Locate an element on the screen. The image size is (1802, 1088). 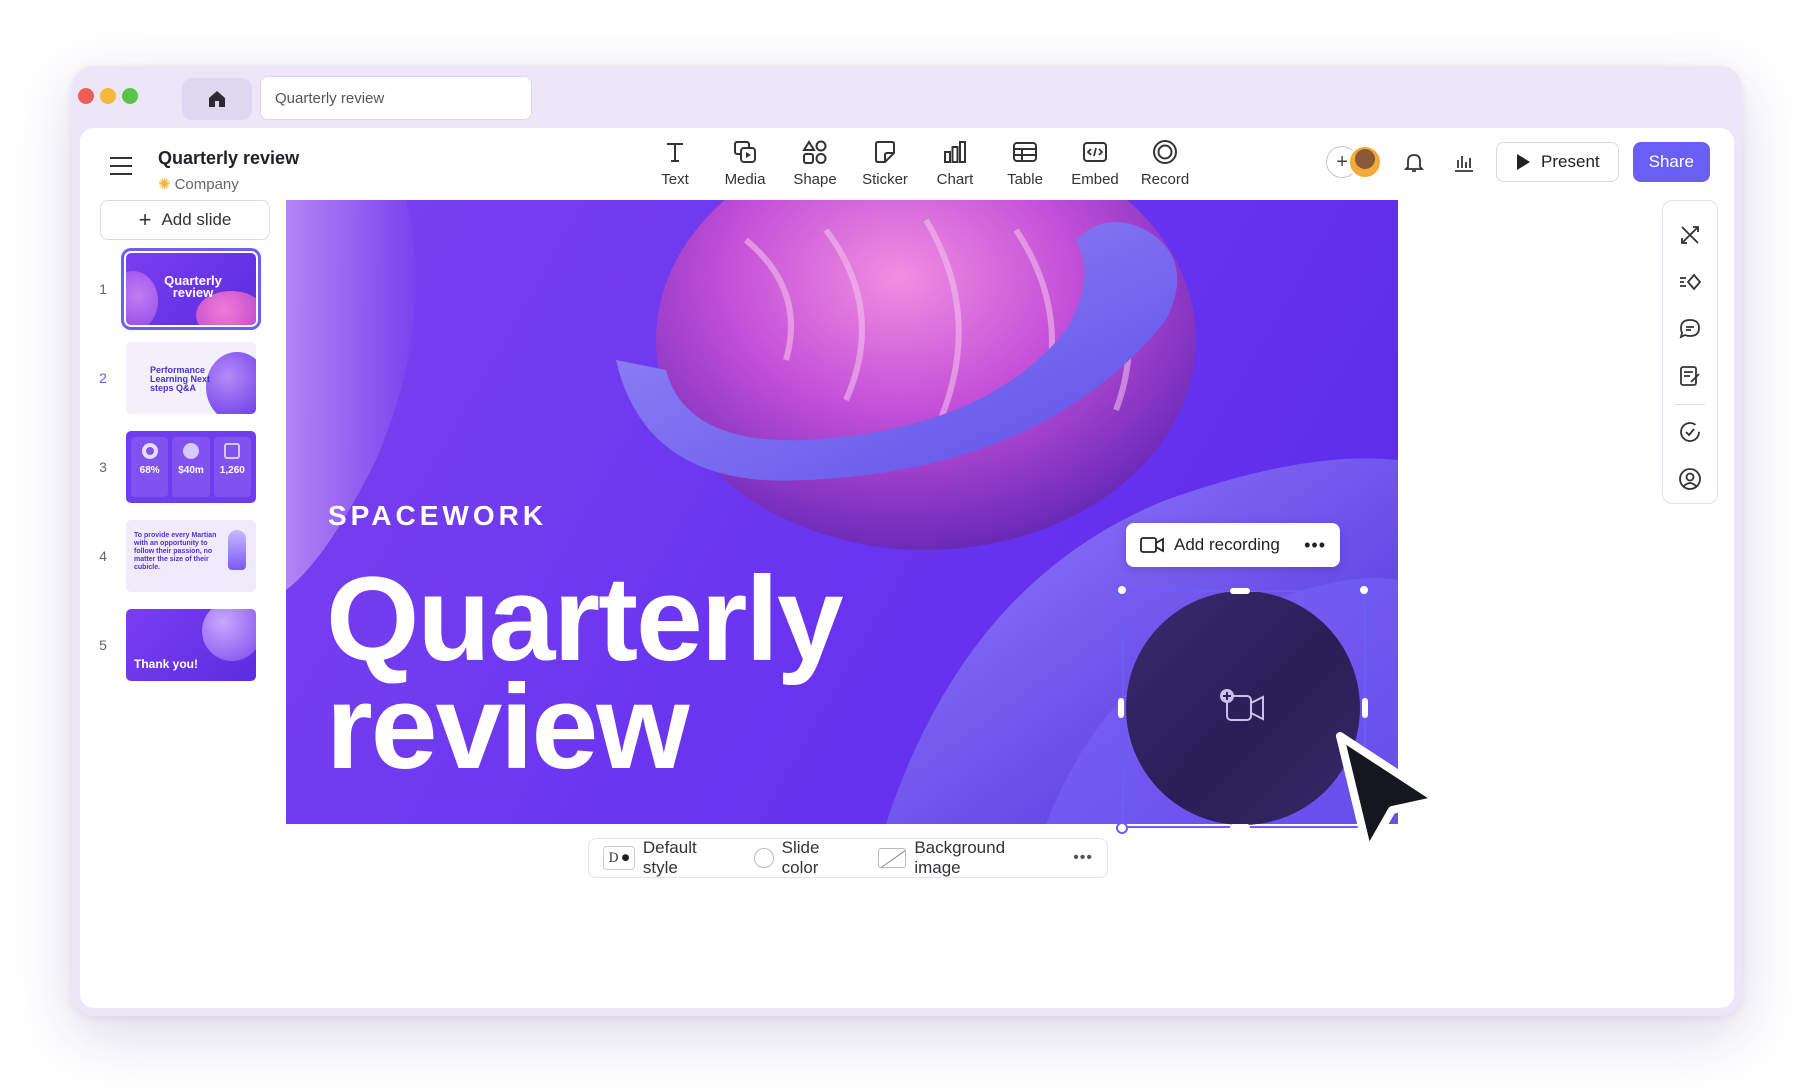
share-button: Share is located at coordinates (1671, 162).